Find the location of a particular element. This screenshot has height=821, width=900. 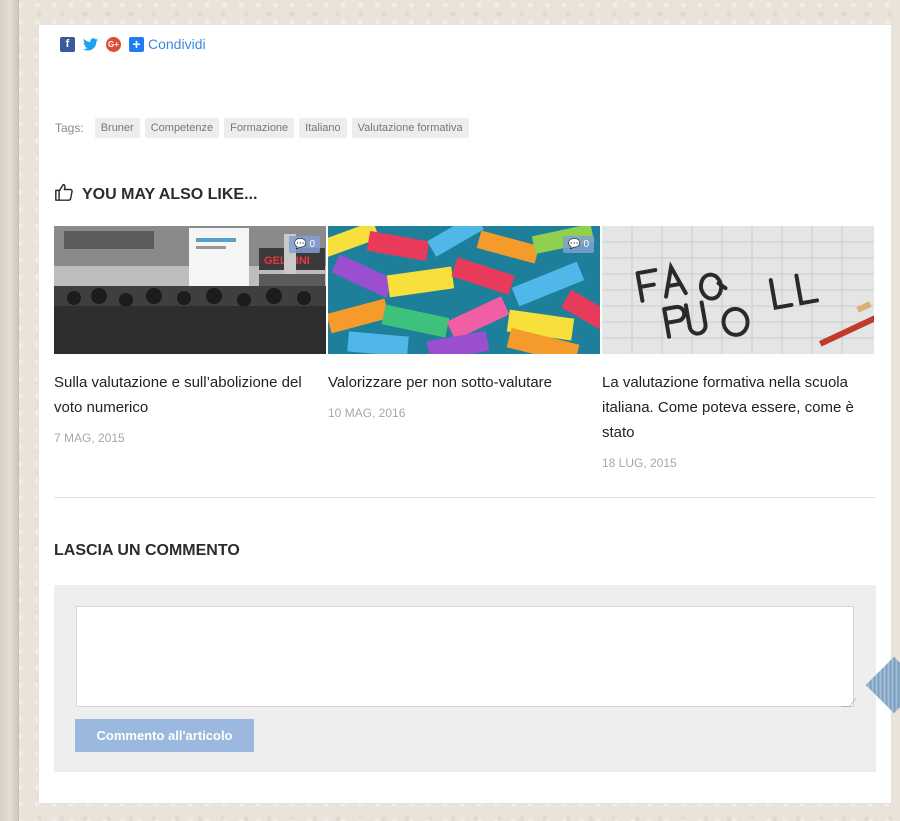

comment-textarea is located at coordinates (465, 656).